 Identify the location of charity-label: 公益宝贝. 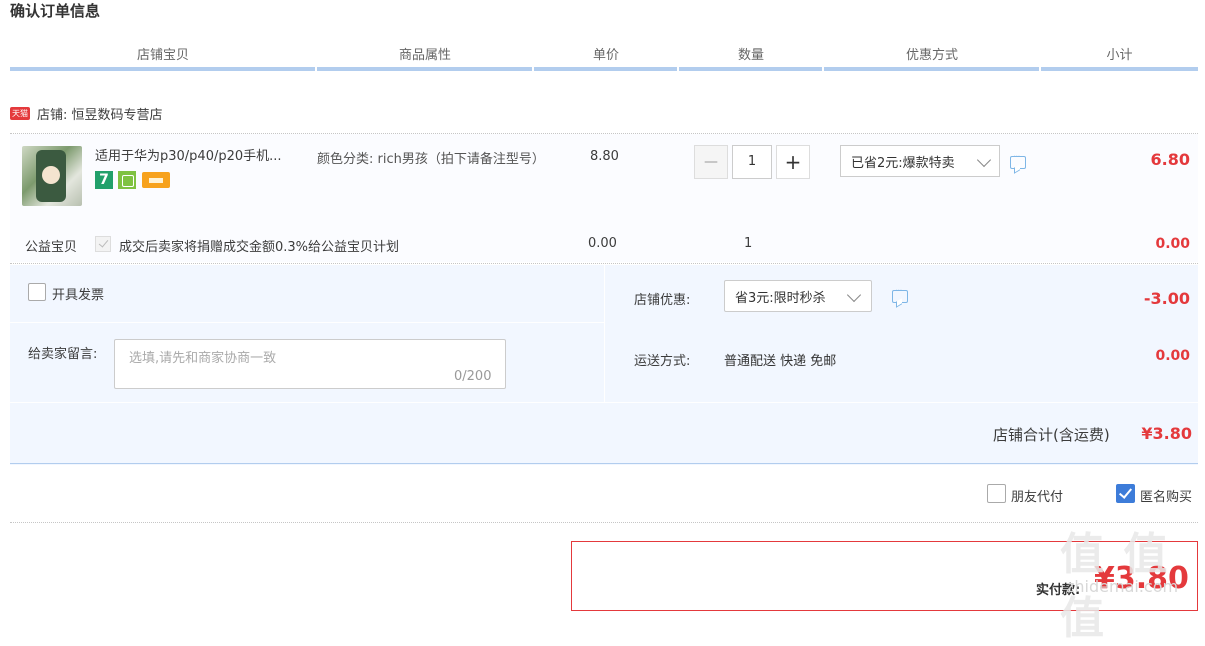
(51, 247).